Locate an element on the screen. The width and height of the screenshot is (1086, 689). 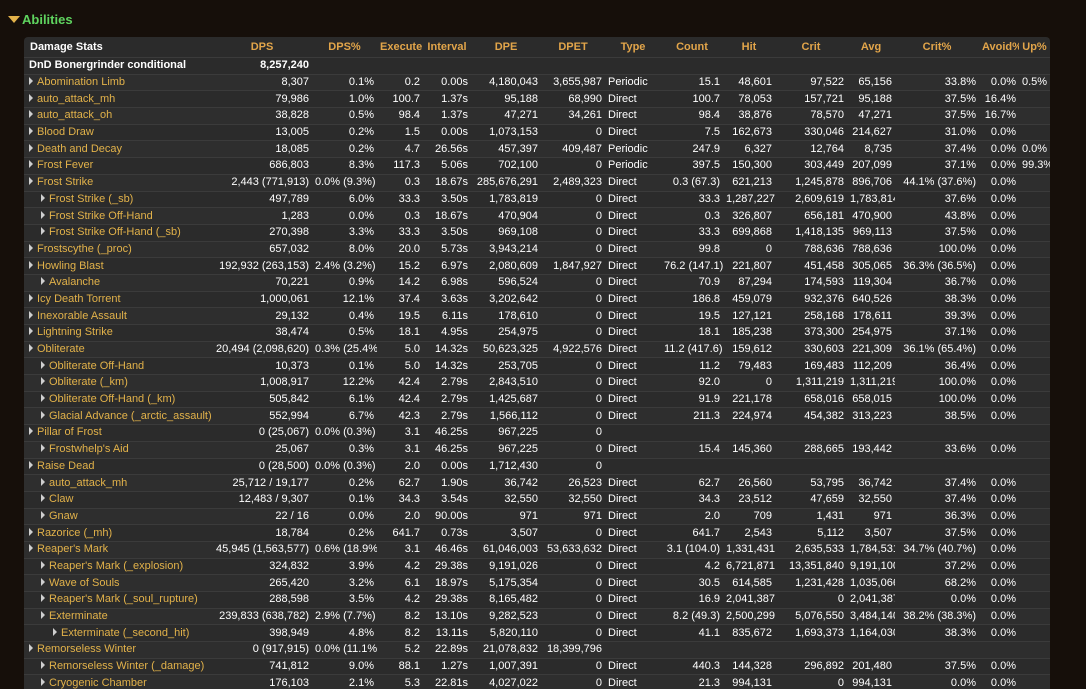
column-header: Damage Stats is located at coordinates (118, 47).